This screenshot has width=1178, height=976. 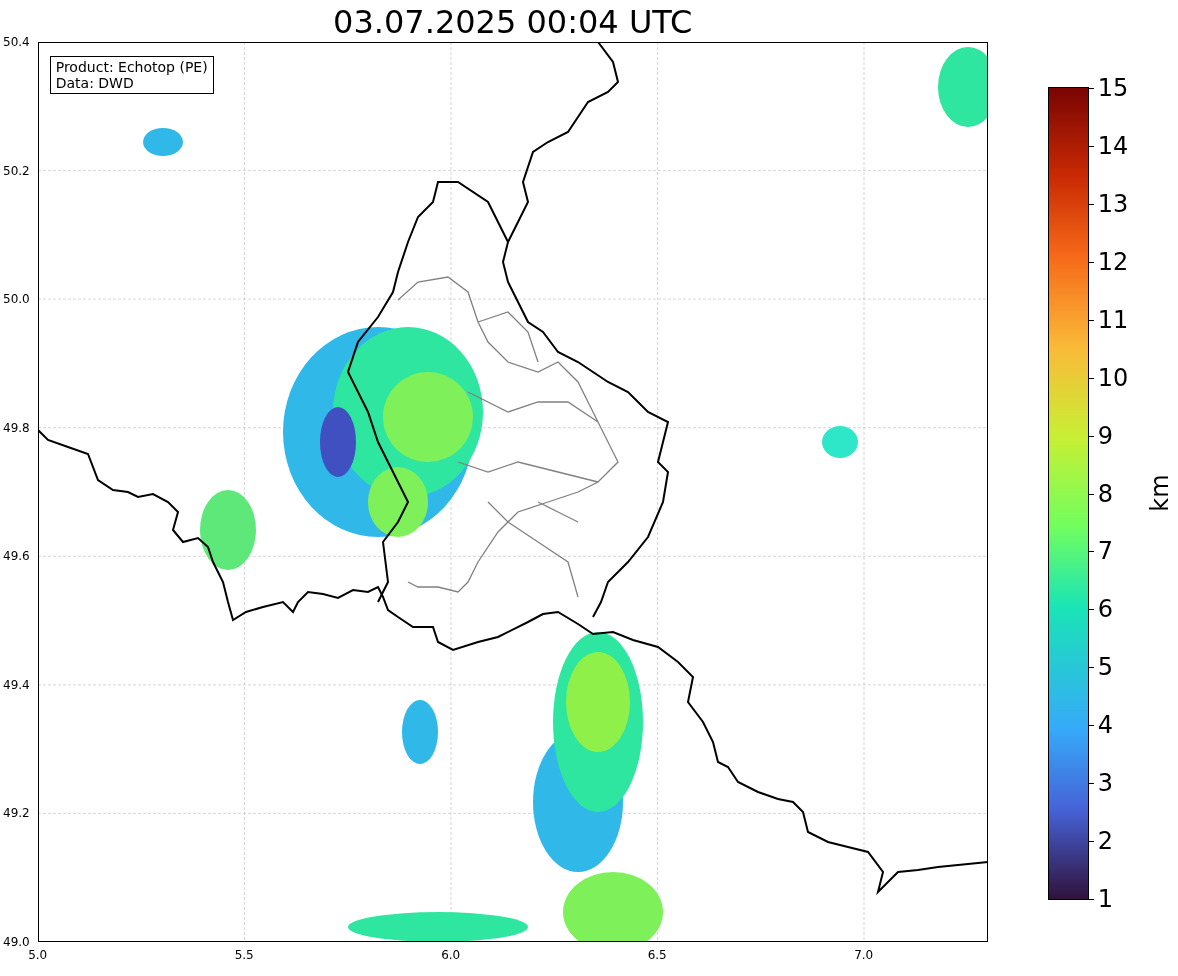 What do you see at coordinates (131, 67) in the screenshot?
I see `legend-text: Product: Echotop (PE)` at bounding box center [131, 67].